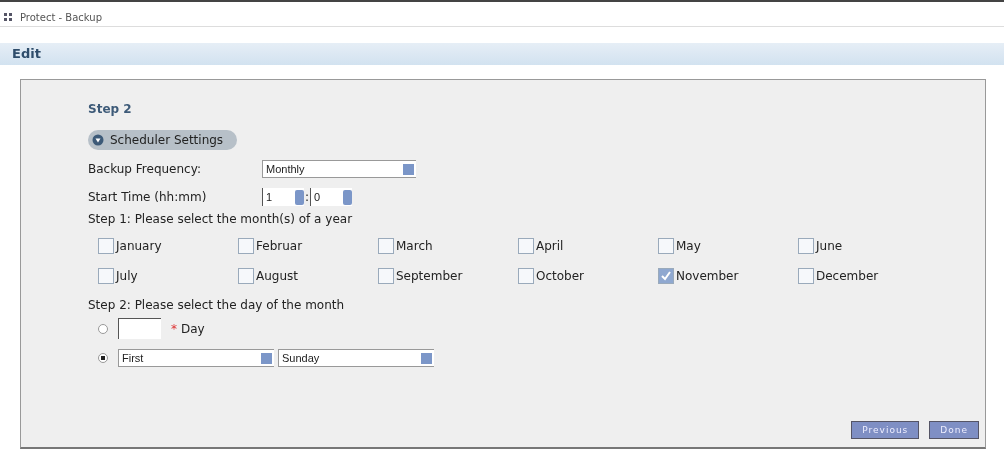 The image size is (1004, 476). Describe the element at coordinates (110, 109) in the screenshot. I see `step-title: Step 2` at that location.